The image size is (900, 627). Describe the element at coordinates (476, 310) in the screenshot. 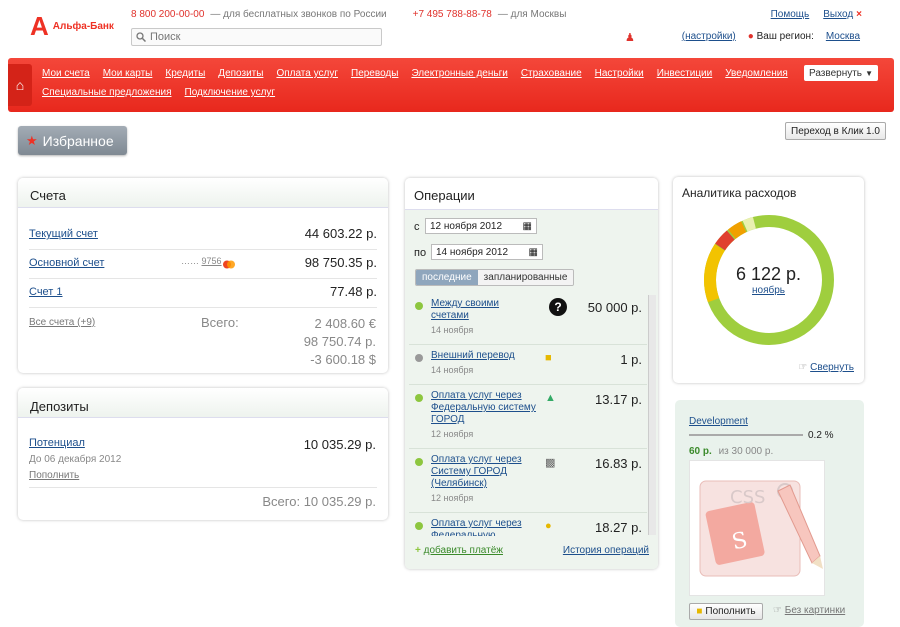

I see `operation-title: Между своими счетами` at that location.